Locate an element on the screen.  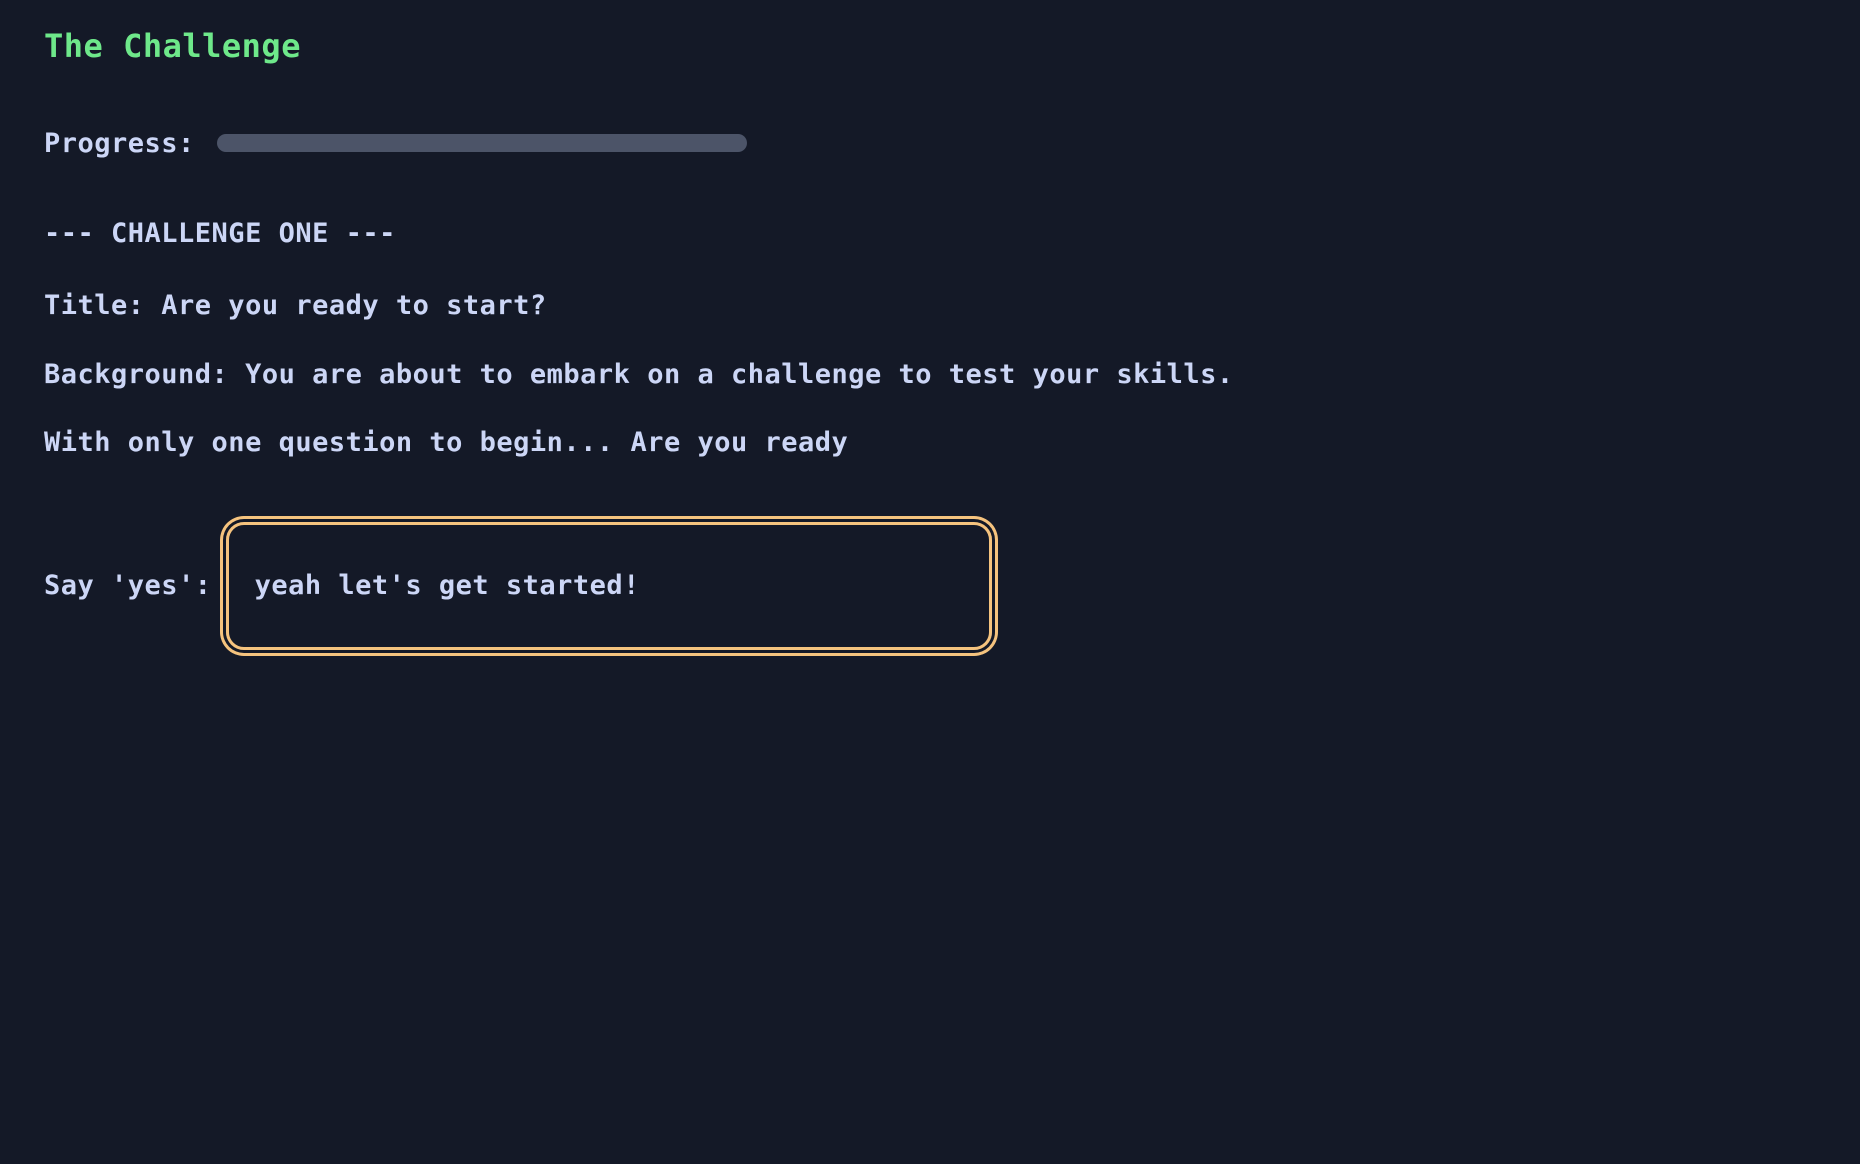
progress-label: Progress: is located at coordinates (119, 143).